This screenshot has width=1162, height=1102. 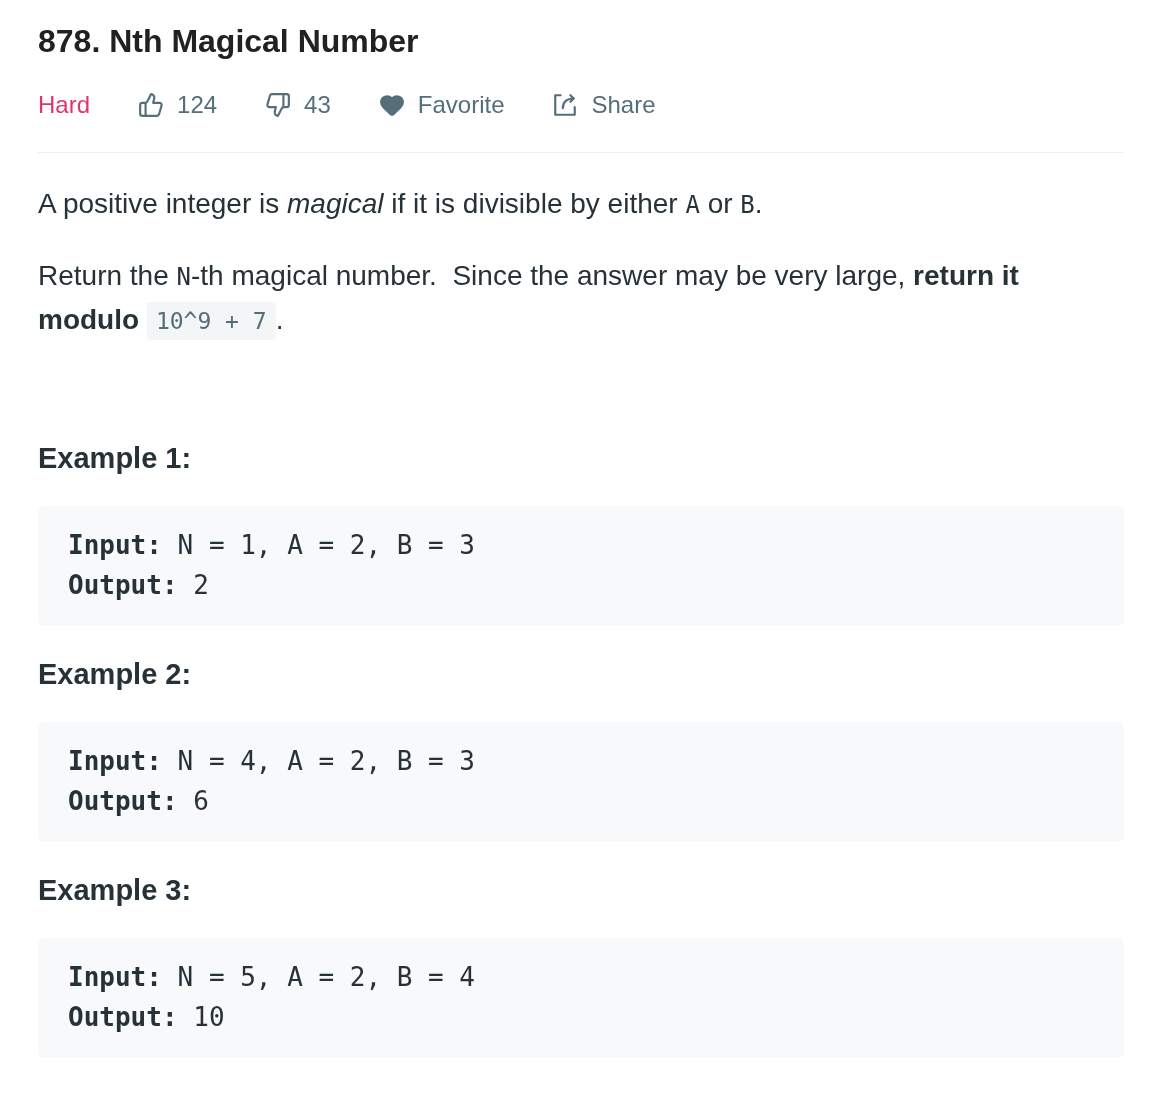 What do you see at coordinates (272, 545) in the screenshot?
I see `code-line: Input: N = 1, A = 2, B = 3` at bounding box center [272, 545].